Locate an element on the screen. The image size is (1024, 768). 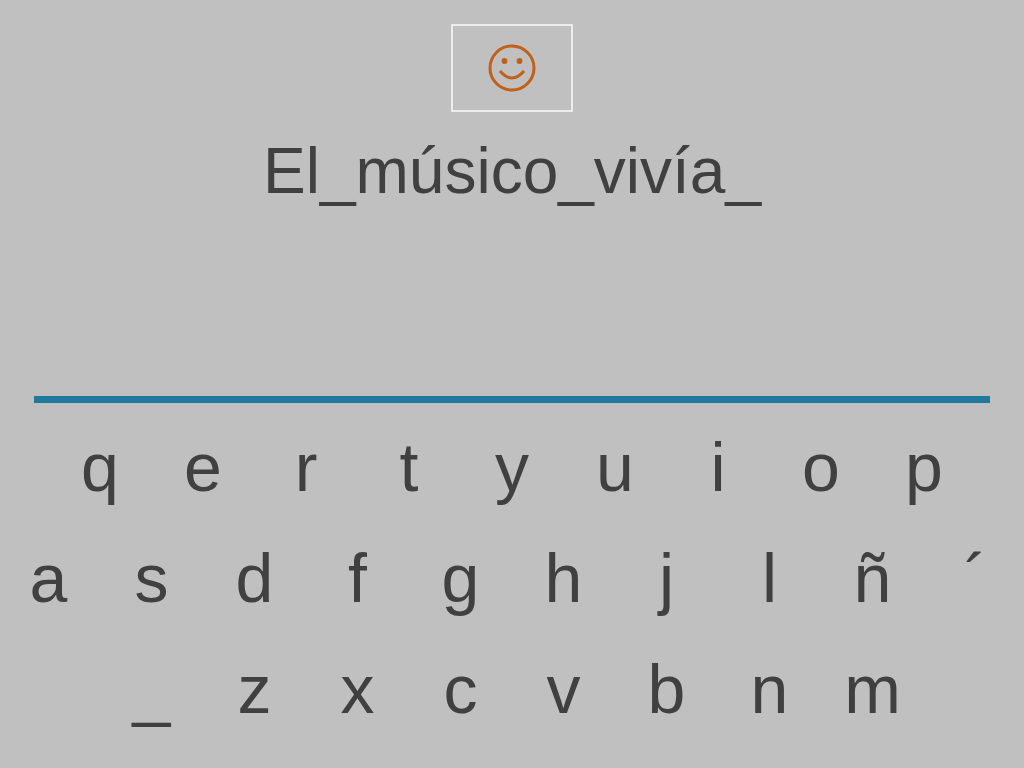
hint-button is located at coordinates (512, 68).